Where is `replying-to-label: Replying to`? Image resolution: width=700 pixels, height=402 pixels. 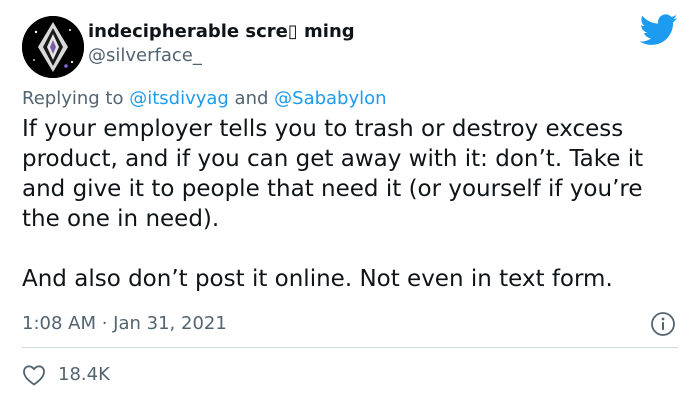
replying-to-label: Replying to is located at coordinates (76, 98).